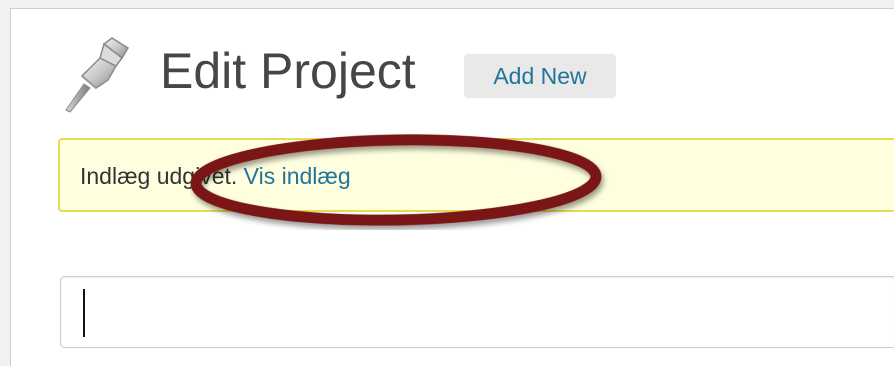 The height and width of the screenshot is (366, 894). Describe the element at coordinates (540, 76) in the screenshot. I see `add-new-button: Add New` at that location.